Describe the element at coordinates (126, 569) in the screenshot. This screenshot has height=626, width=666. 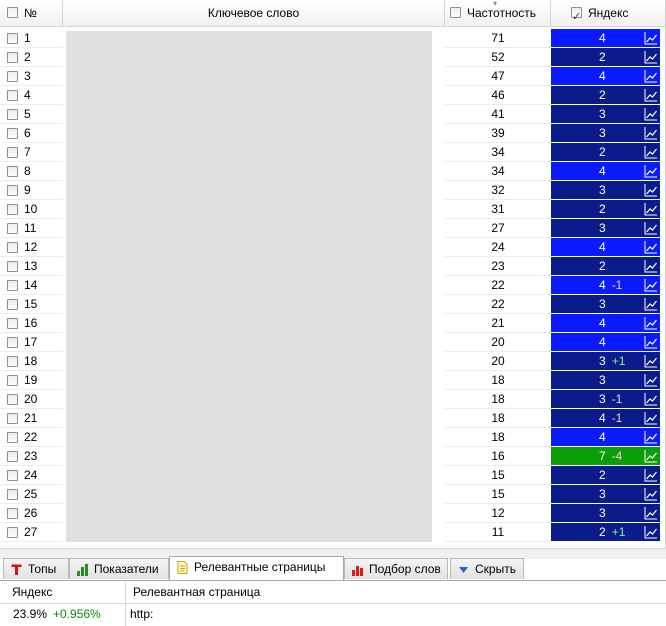
I see `tab-label: Показатели` at that location.